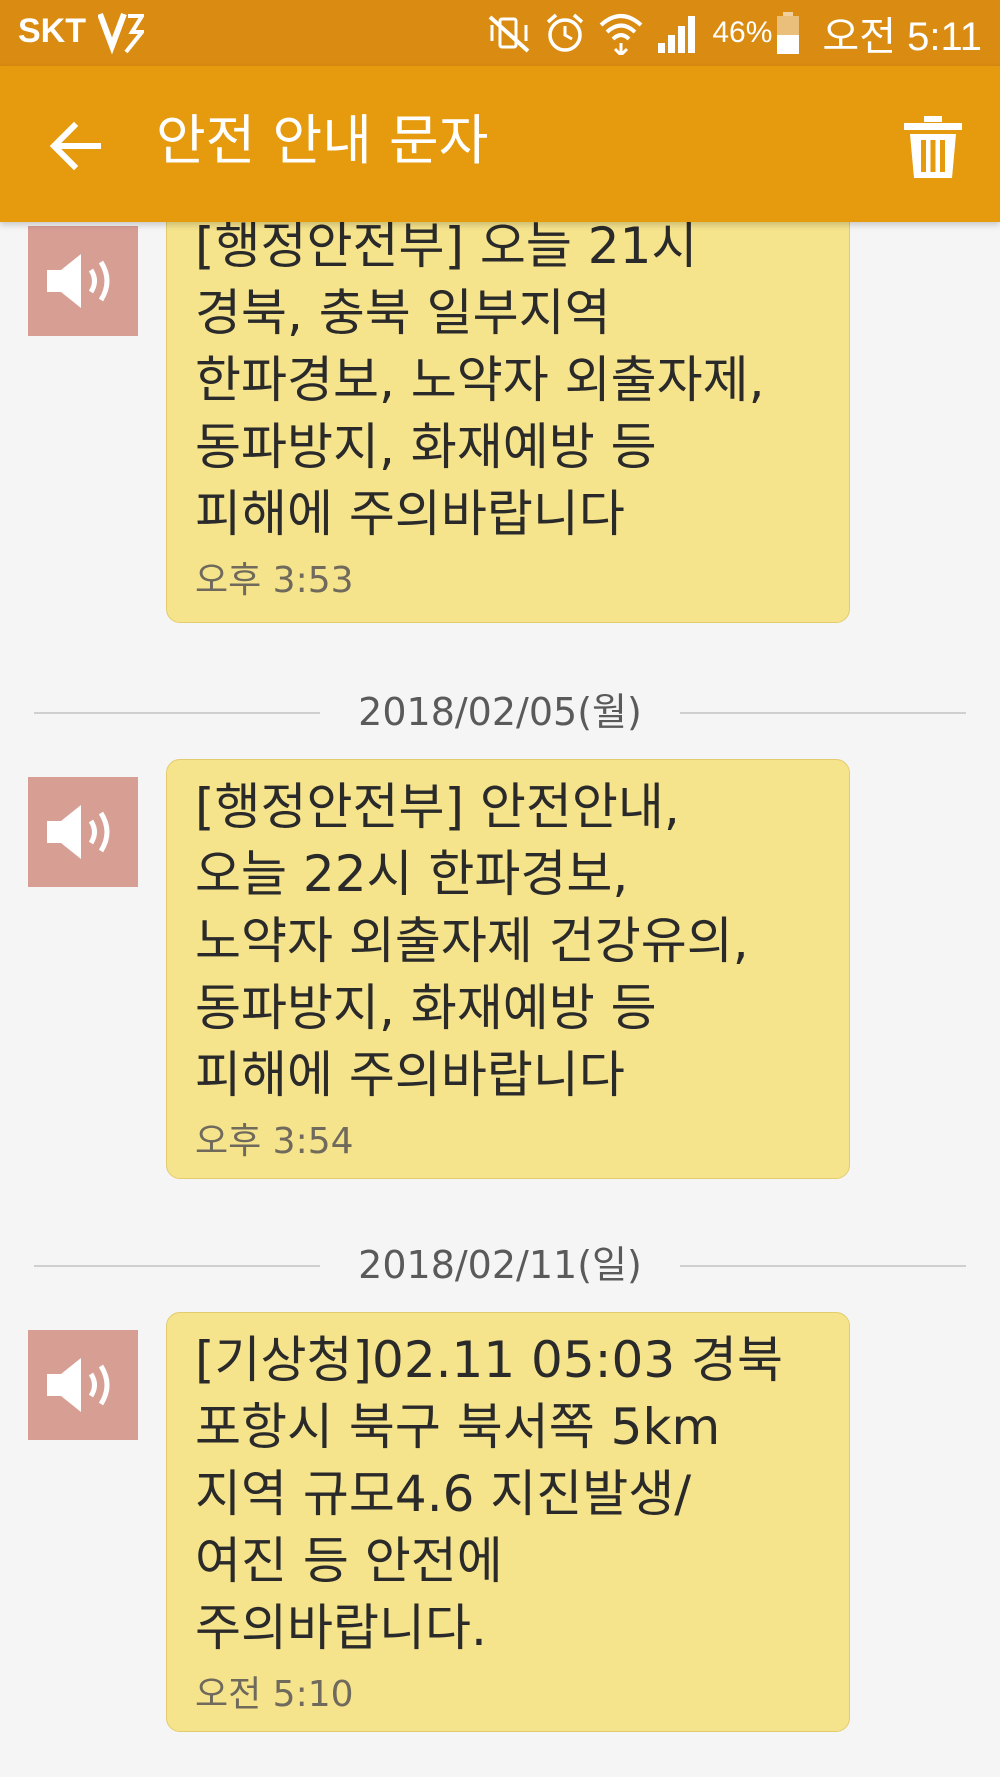  What do you see at coordinates (76, 146) in the screenshot?
I see `back-arrow-icon` at bounding box center [76, 146].